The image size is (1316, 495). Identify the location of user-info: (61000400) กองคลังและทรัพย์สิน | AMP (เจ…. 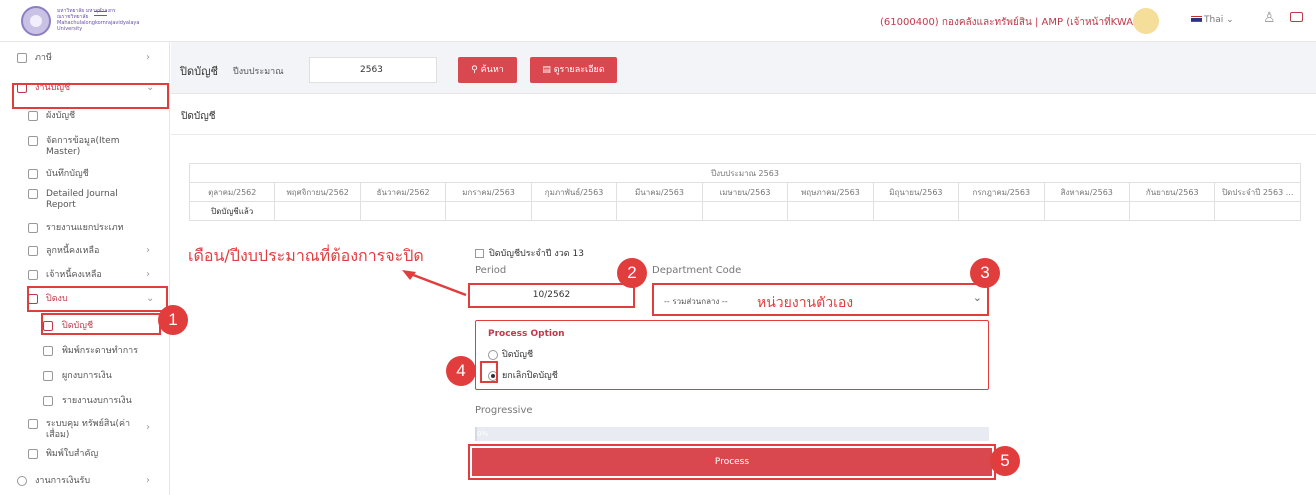
(1015, 22).